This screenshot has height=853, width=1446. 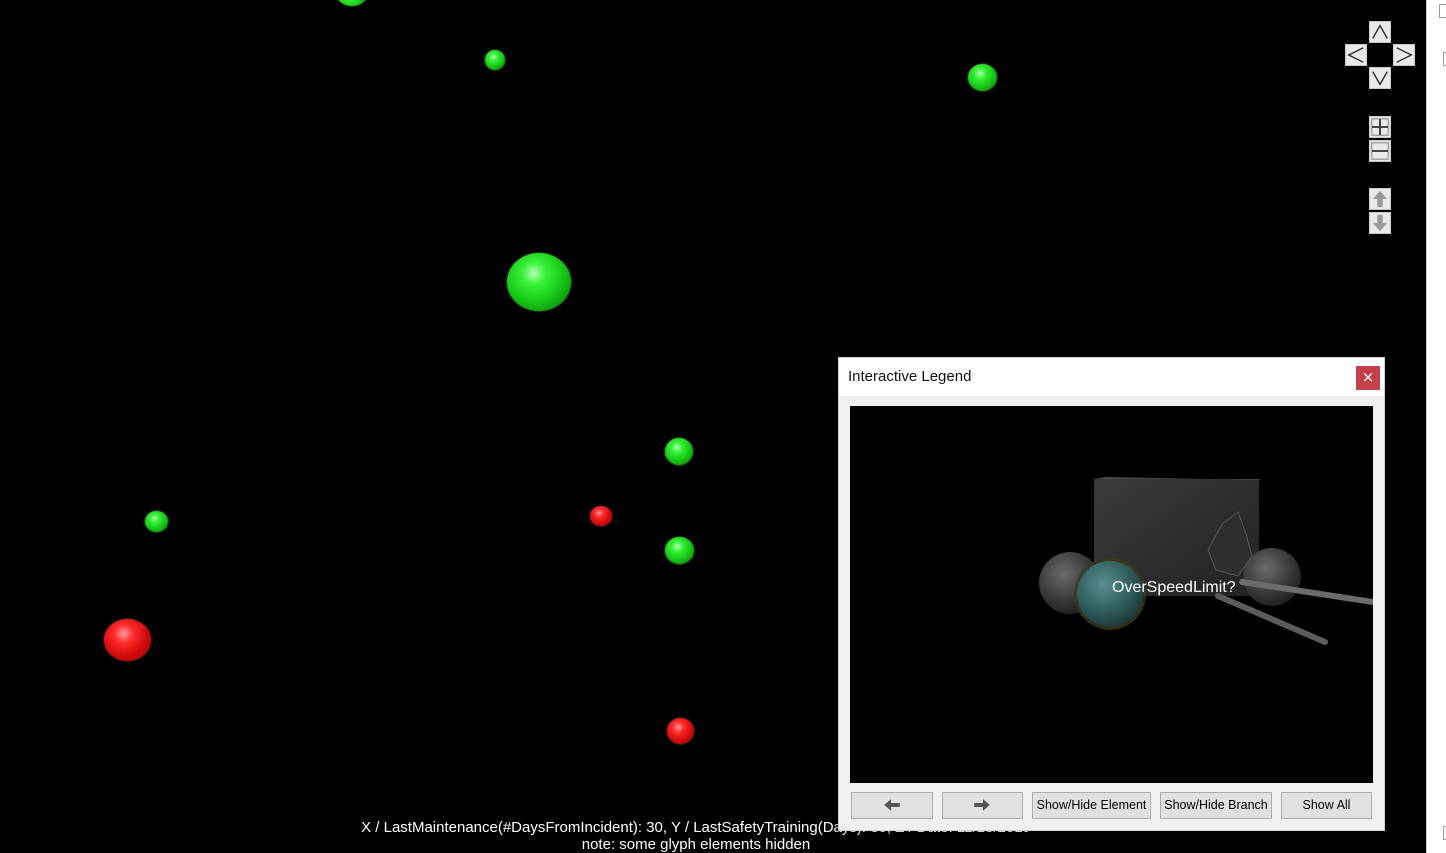 I want to click on pan-down-icon, so click(x=1380, y=78).